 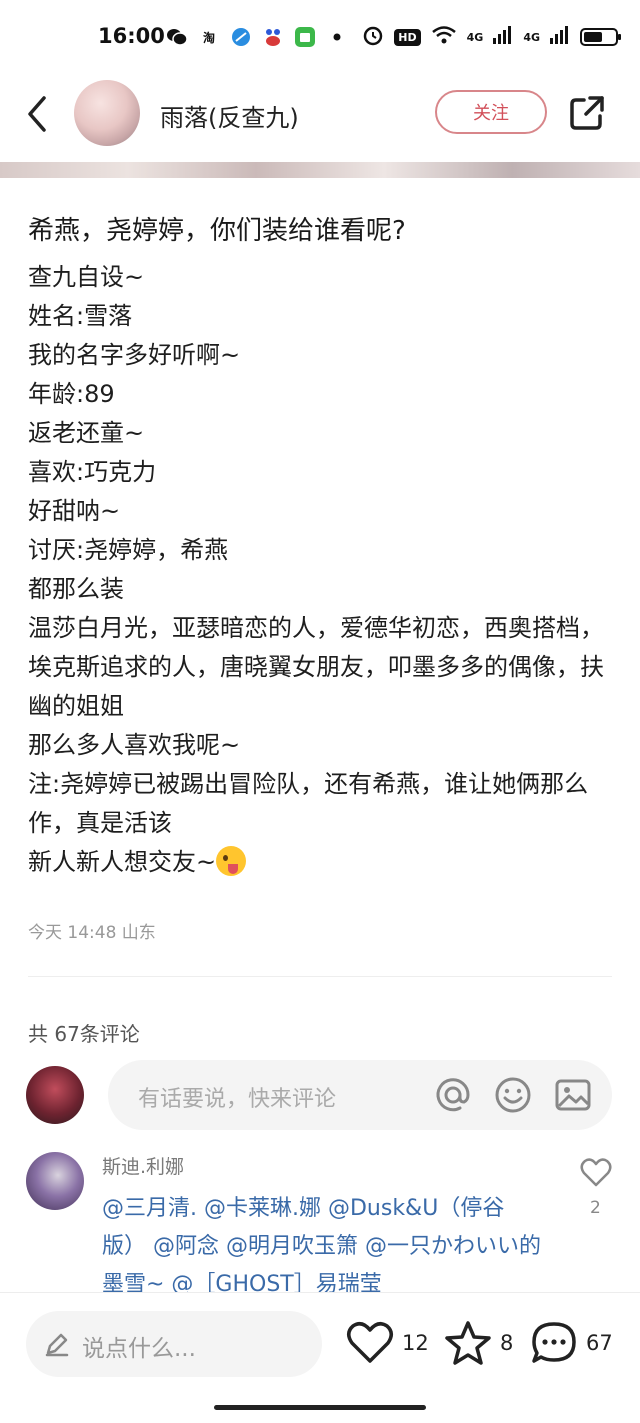 I want to click on post-header: 雨落(反查九) 关注, so click(x=320, y=115).